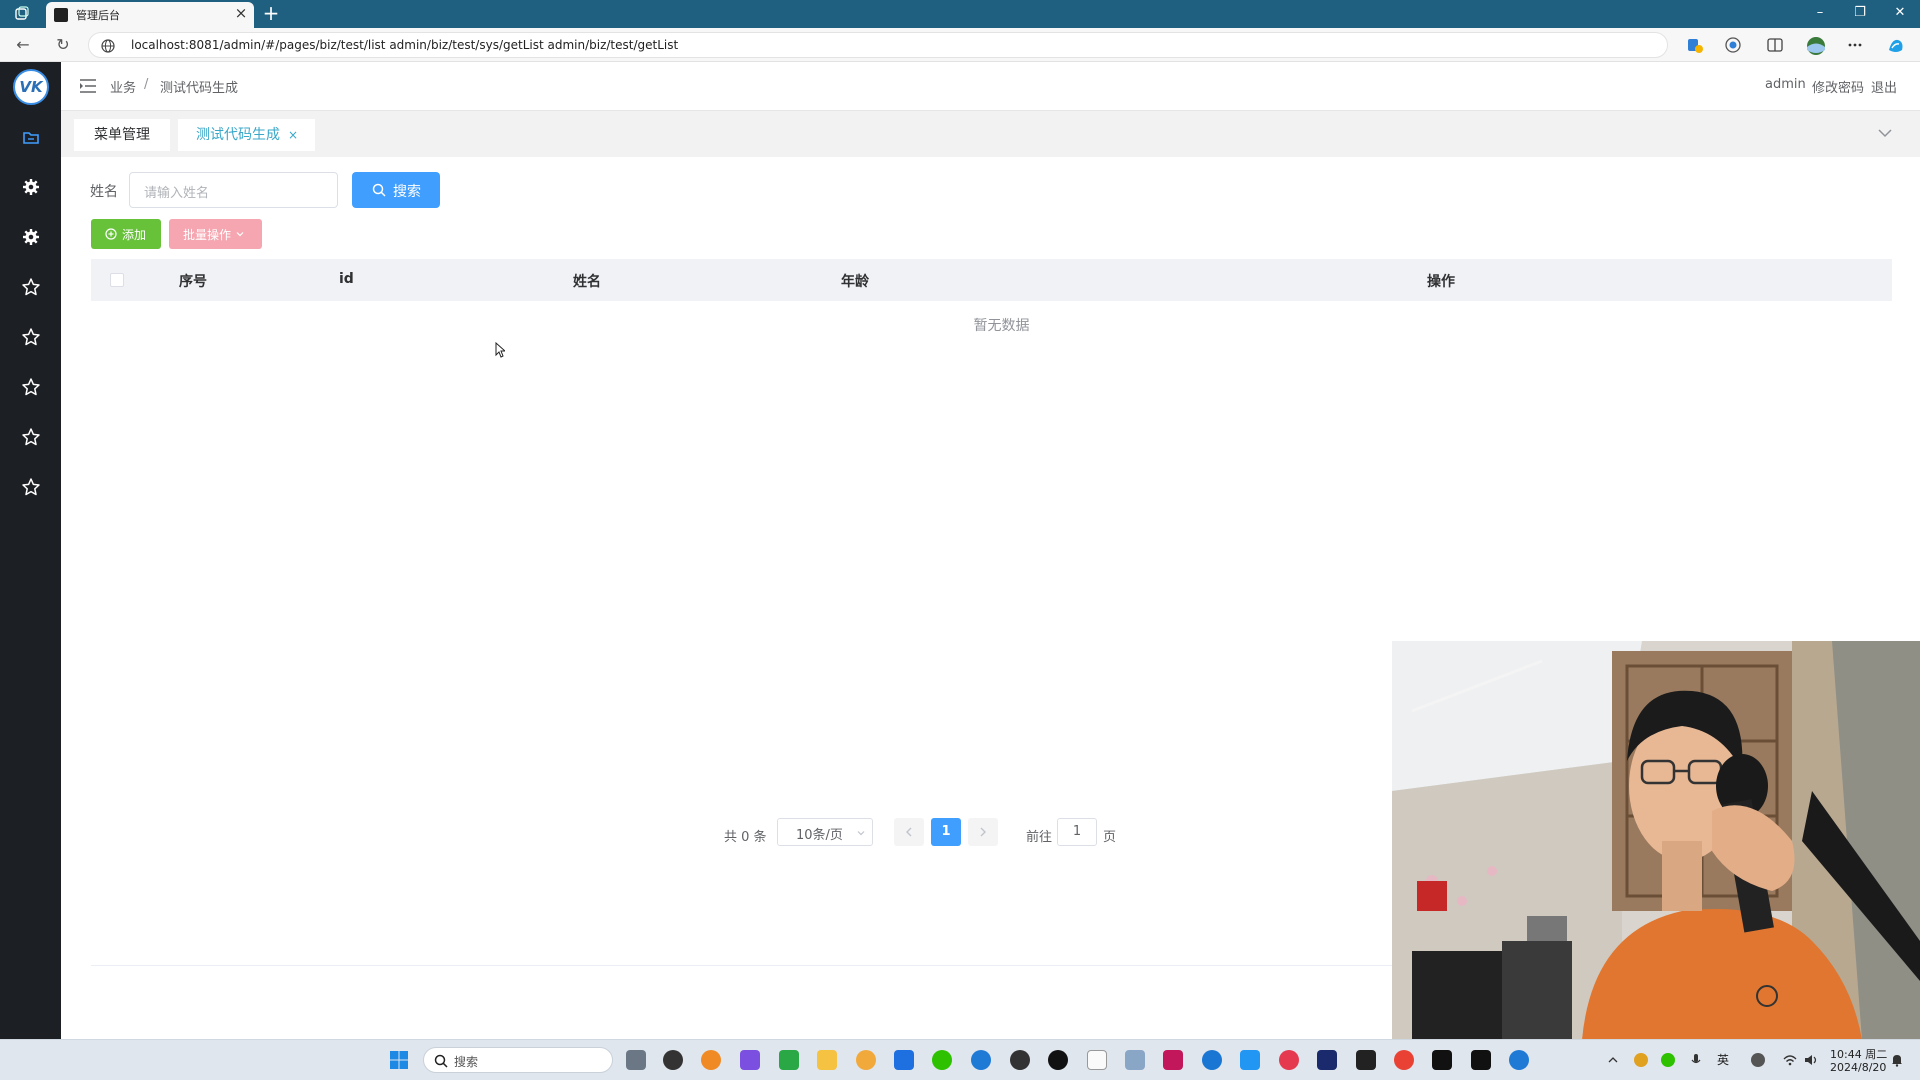 The width and height of the screenshot is (1920, 1080). What do you see at coordinates (991, 280) in the screenshot?
I see `table-header: 序号 id 姓名 年龄 操作` at bounding box center [991, 280].